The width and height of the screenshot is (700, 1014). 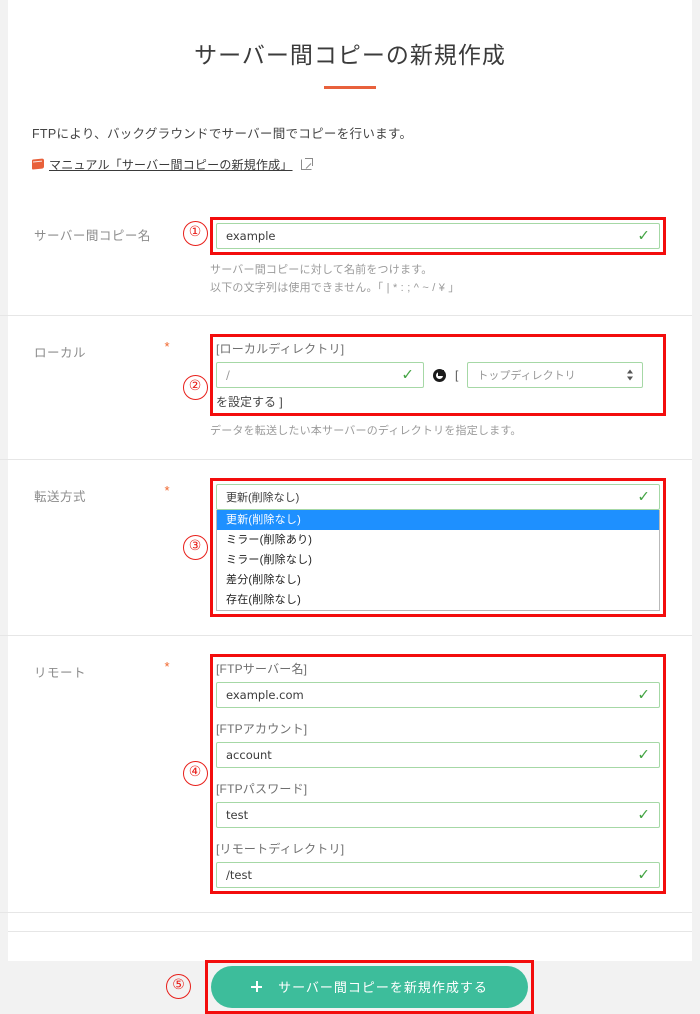 I want to click on required-mark-transfer: *, so click(x=167, y=490).